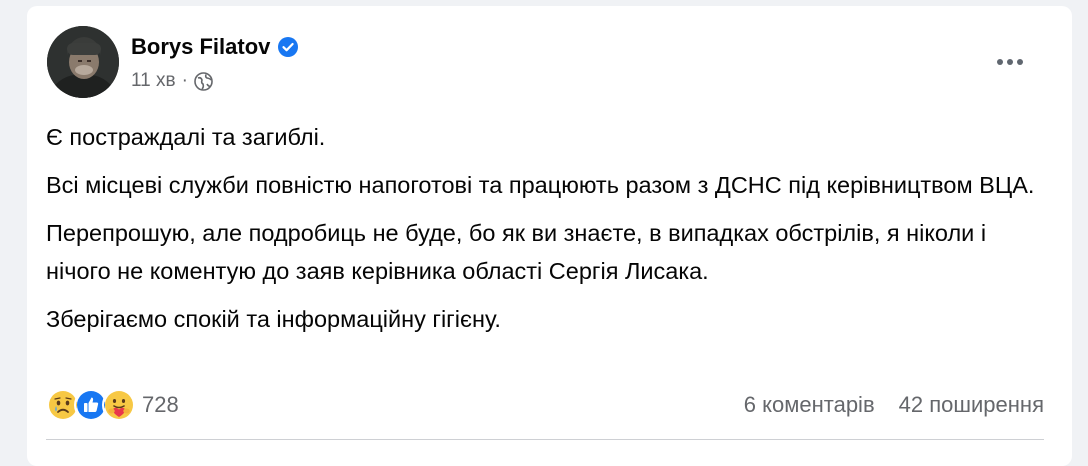  I want to click on avatar-image, so click(83, 62).